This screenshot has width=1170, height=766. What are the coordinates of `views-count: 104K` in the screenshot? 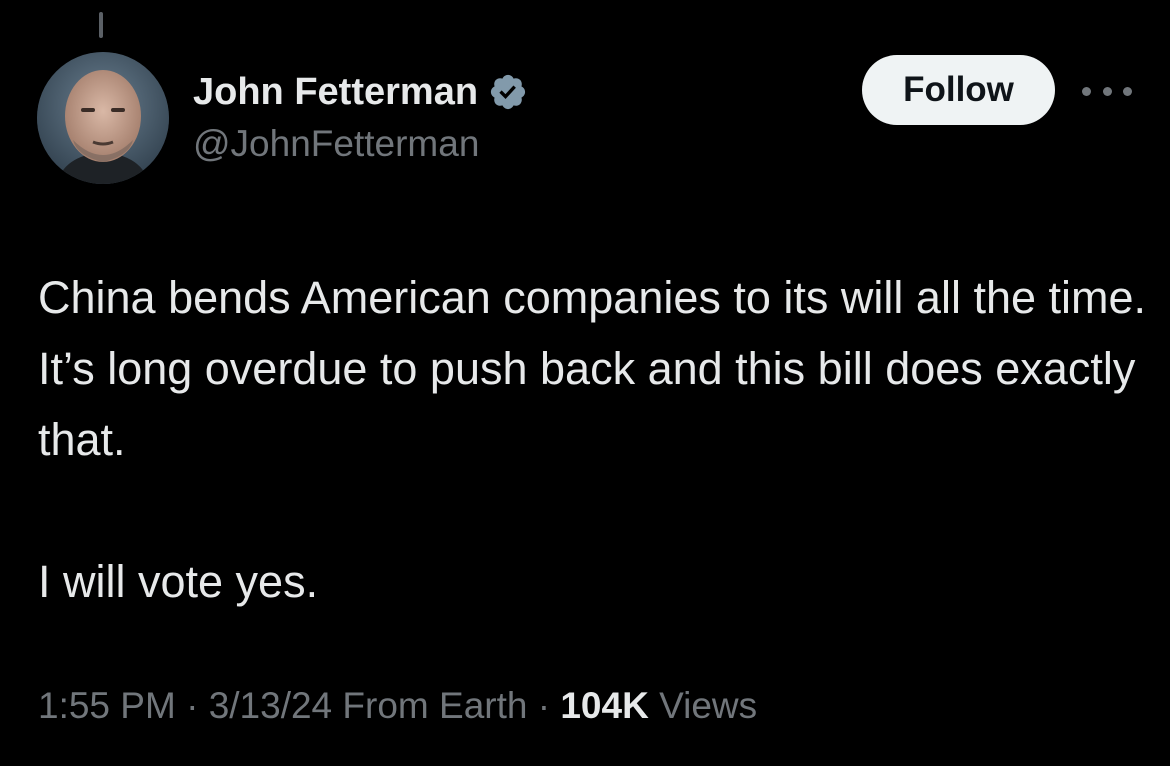 It's located at (604, 705).